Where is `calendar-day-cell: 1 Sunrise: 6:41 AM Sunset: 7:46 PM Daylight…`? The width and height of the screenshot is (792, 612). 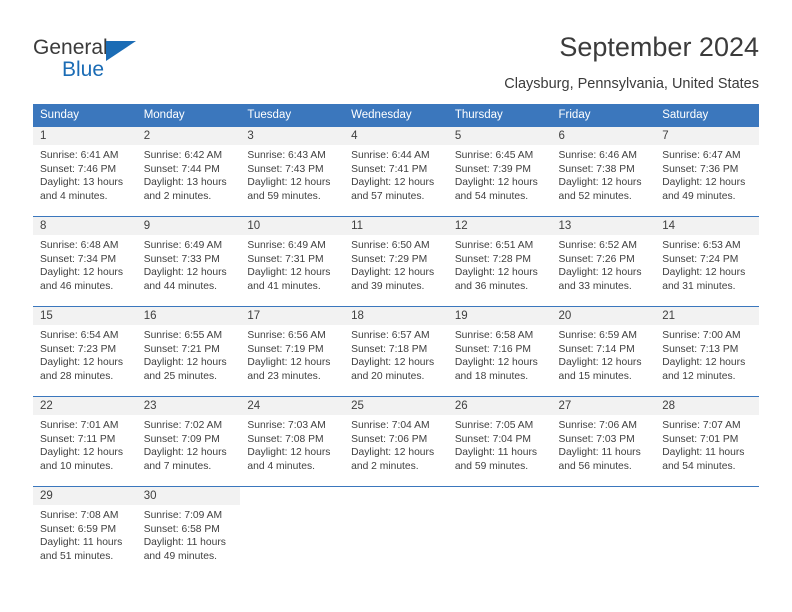 calendar-day-cell: 1 Sunrise: 6:41 AM Sunset: 7:46 PM Daylight… is located at coordinates (85, 172).